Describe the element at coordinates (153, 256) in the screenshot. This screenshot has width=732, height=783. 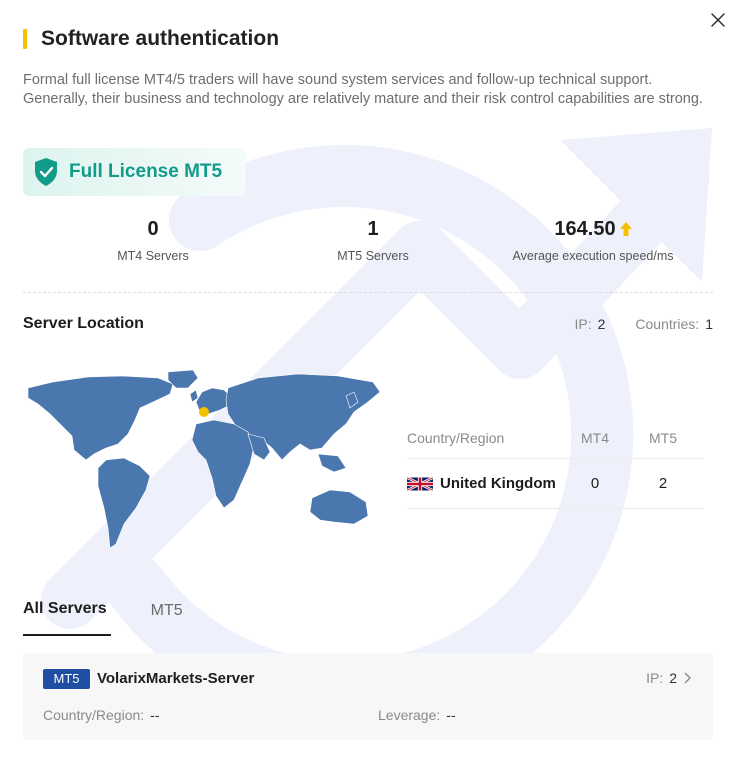
I see `stat-label: MT4 Servers` at that location.